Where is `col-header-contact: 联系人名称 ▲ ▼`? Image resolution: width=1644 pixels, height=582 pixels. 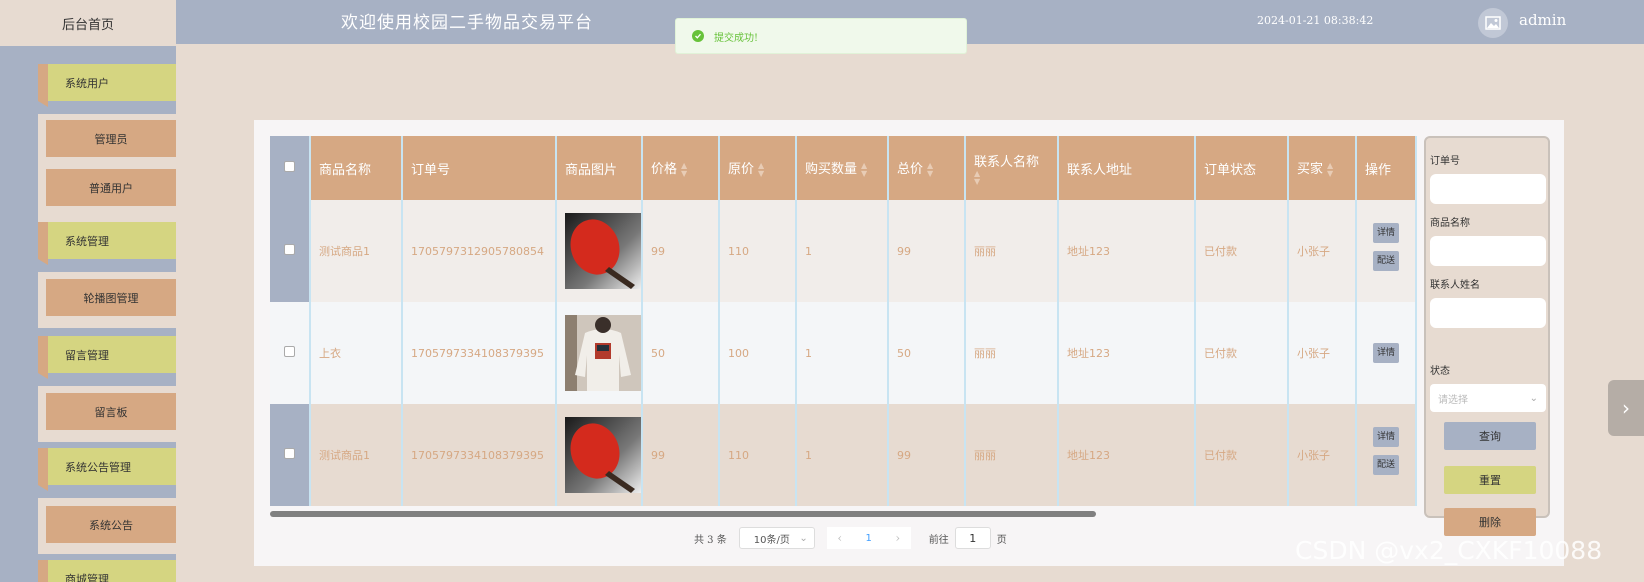 col-header-contact: 联系人名称 ▲ ▼ is located at coordinates (1012, 168).